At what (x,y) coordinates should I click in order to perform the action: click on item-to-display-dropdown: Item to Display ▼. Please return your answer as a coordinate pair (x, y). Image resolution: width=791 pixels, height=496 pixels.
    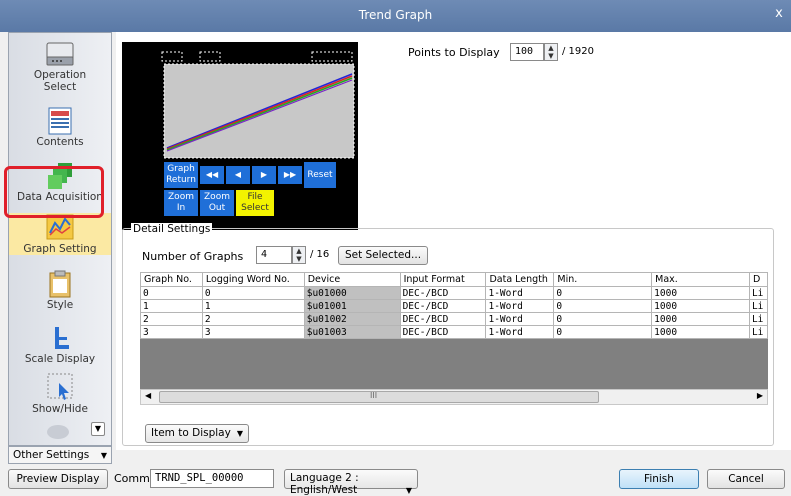
    Looking at the image, I should click on (197, 433).